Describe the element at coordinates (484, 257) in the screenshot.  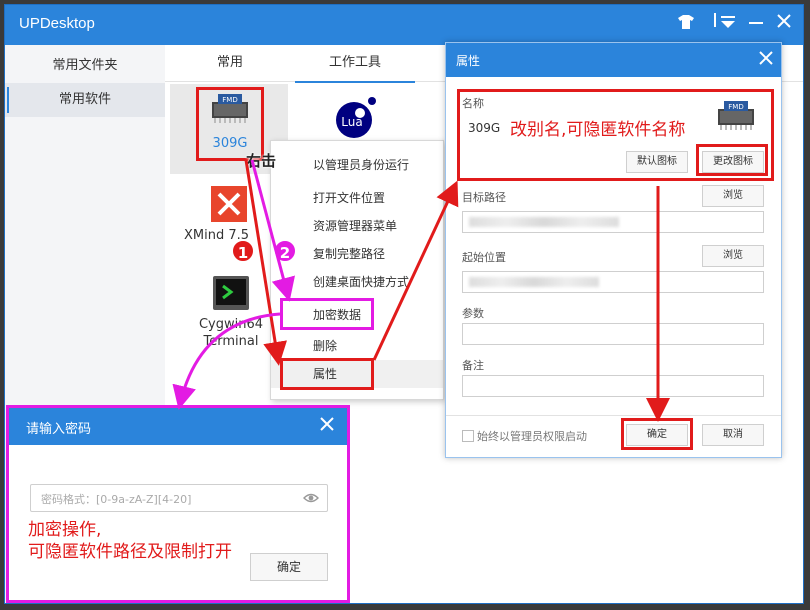
I see `start-label: 起始位置` at that location.